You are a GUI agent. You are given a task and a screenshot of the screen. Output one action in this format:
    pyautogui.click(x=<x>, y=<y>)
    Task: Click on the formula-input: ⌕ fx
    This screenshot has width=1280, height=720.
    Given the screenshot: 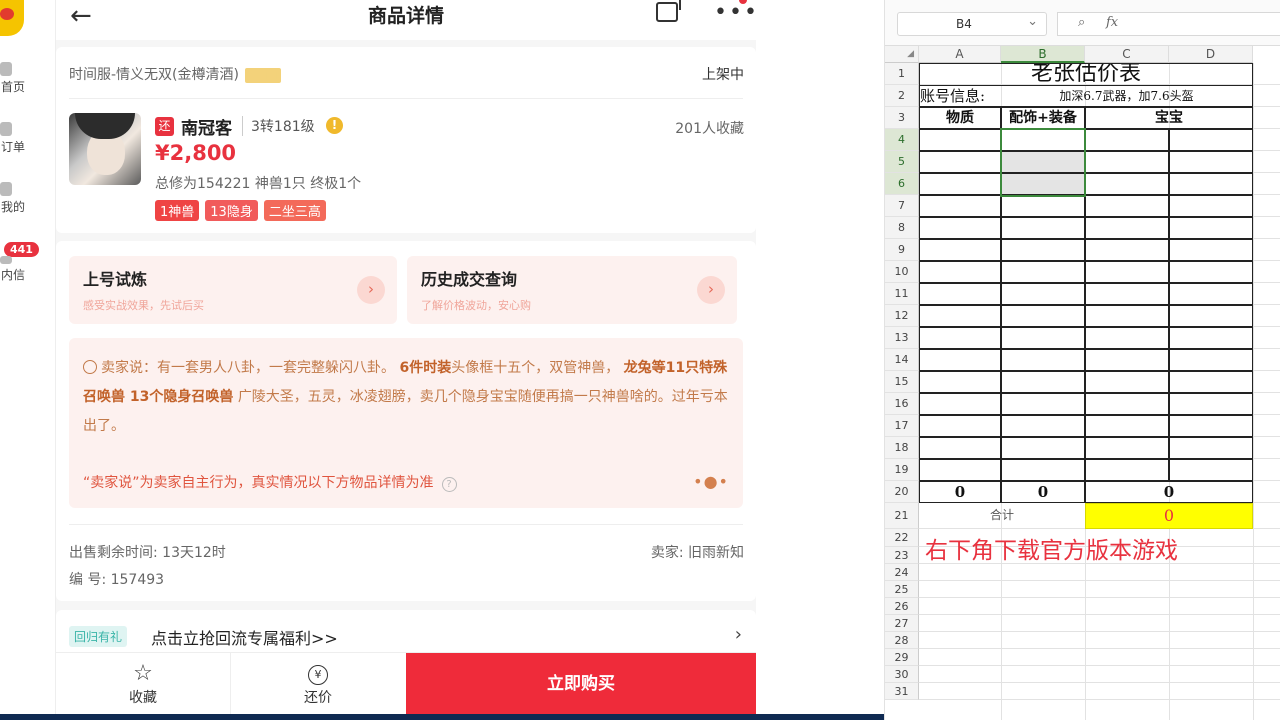 What is the action you would take?
    pyautogui.click(x=1168, y=24)
    